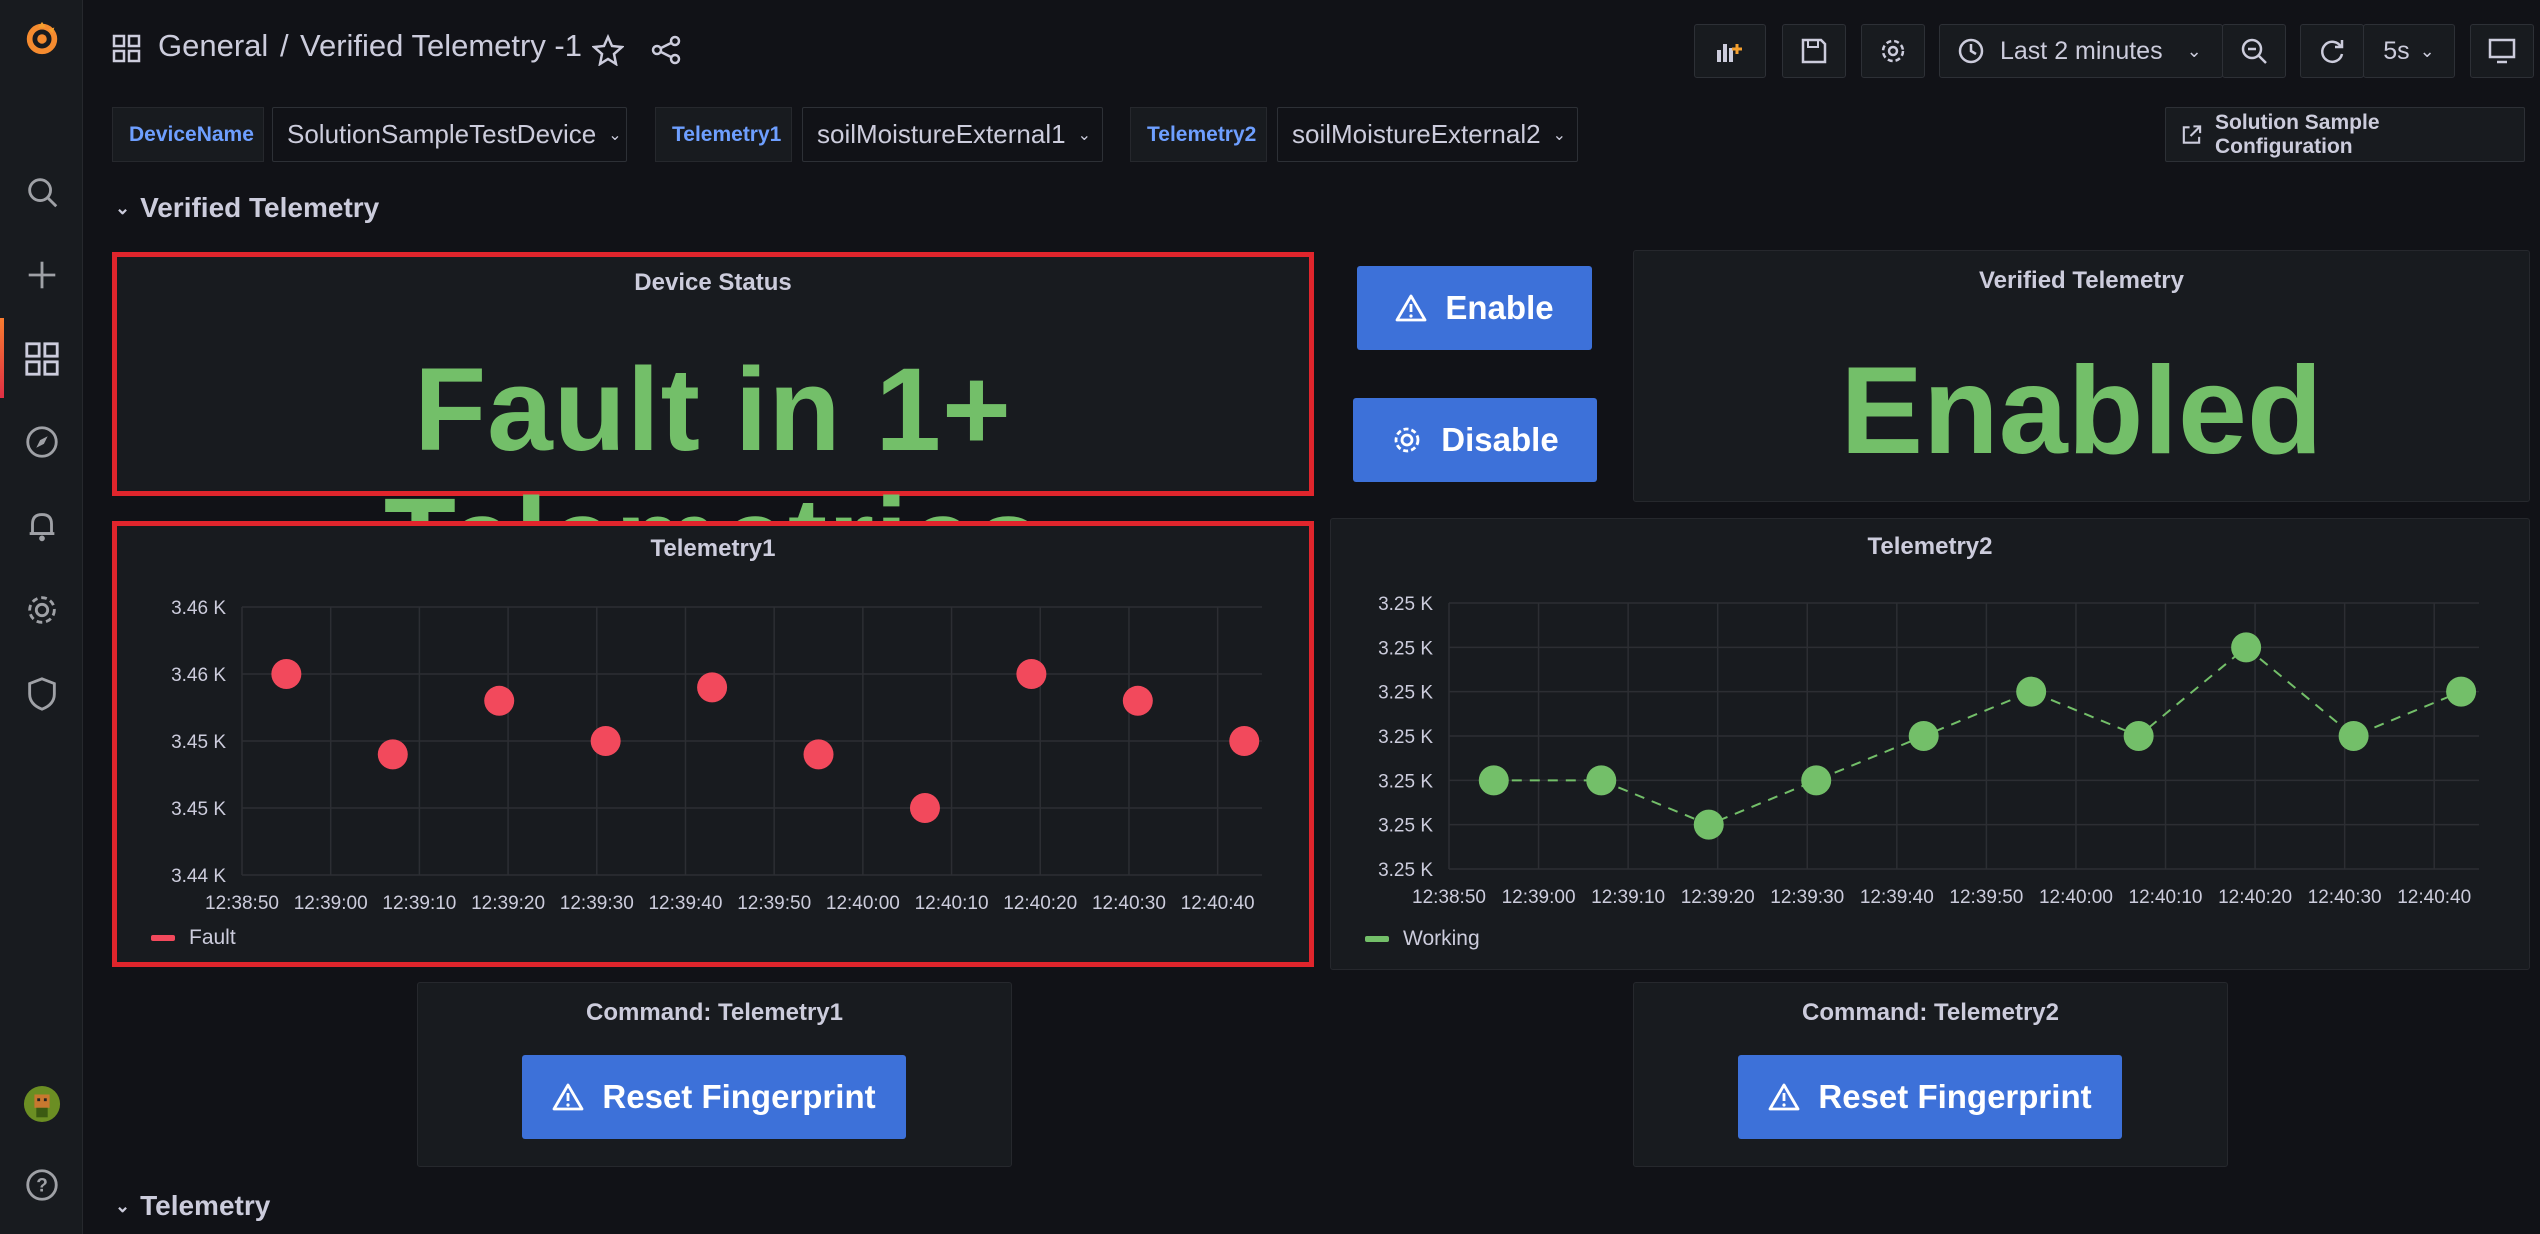 Image resolution: width=2540 pixels, height=1234 pixels. I want to click on external-link-icon, so click(2192, 134).